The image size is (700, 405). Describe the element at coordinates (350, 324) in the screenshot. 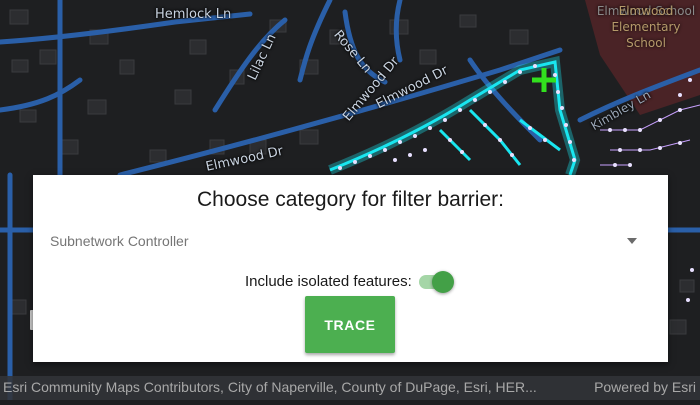

I see `trace-button: TRACE` at that location.